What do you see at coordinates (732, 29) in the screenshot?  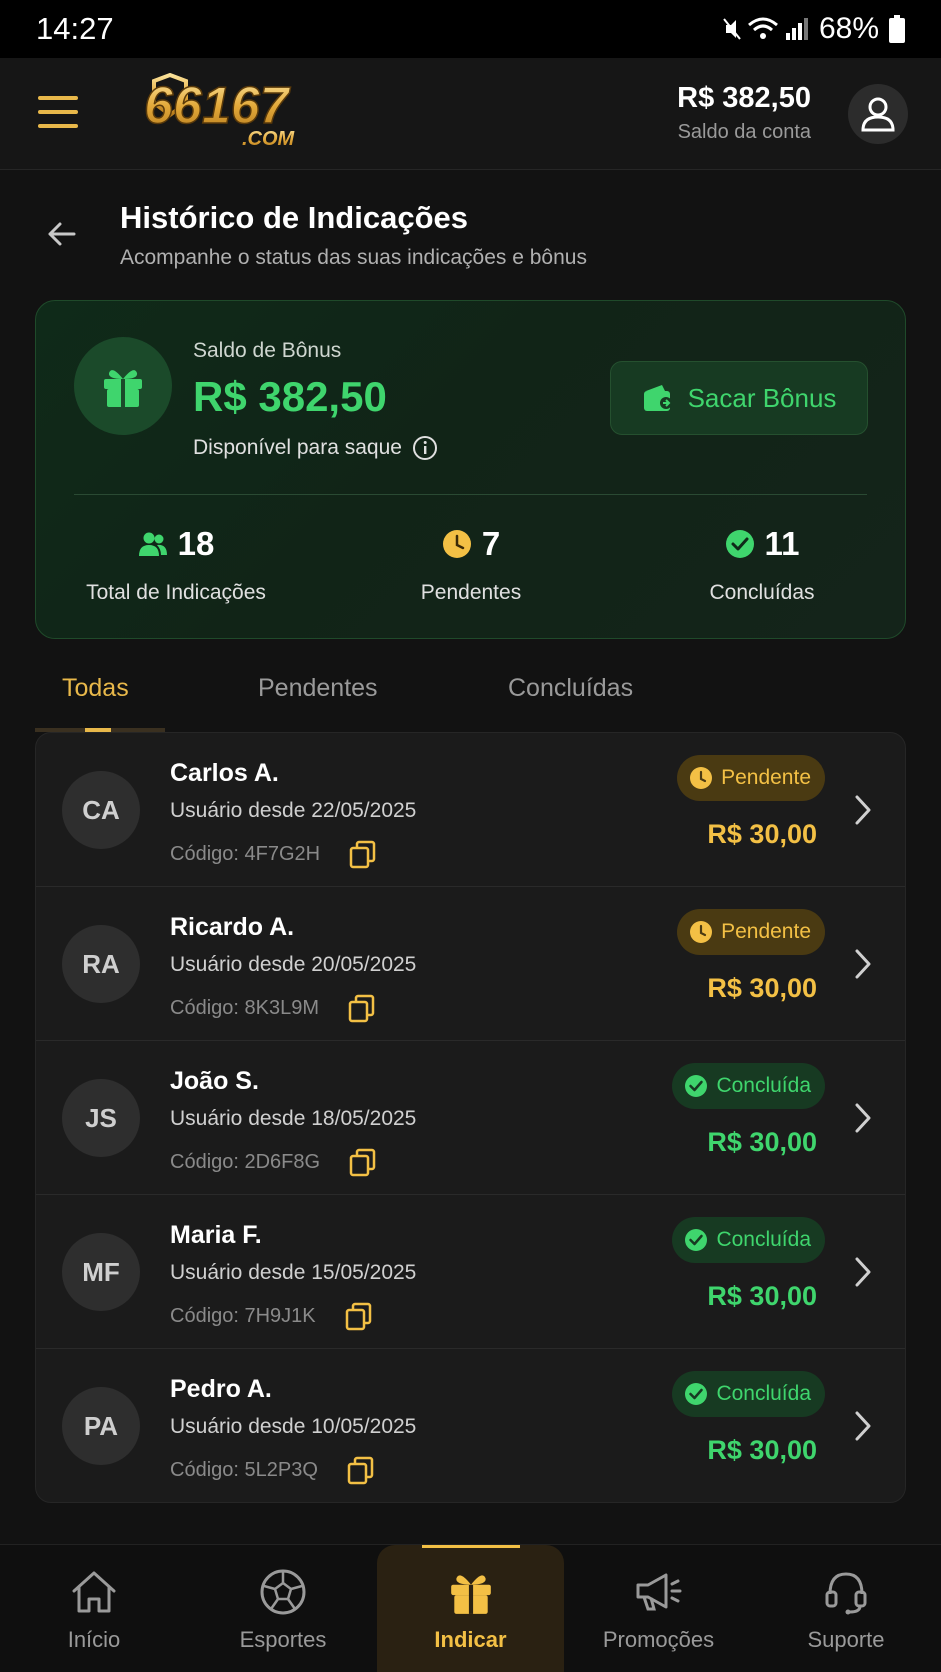 I see `mute-icon` at bounding box center [732, 29].